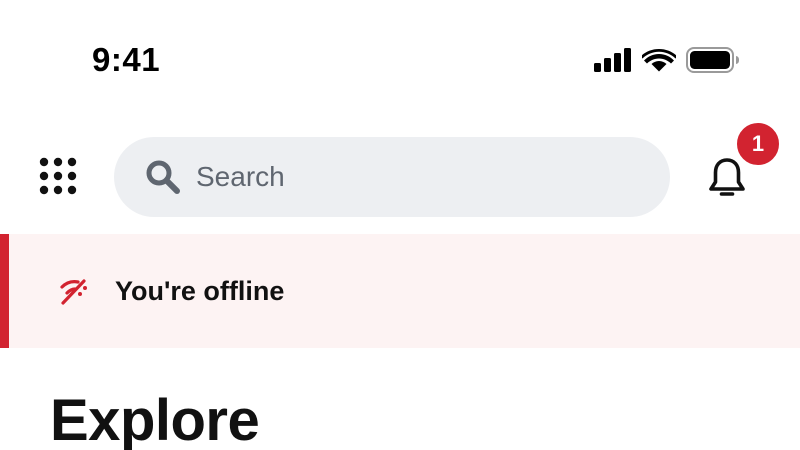 The width and height of the screenshot is (800, 450). I want to click on search-icon, so click(163, 177).